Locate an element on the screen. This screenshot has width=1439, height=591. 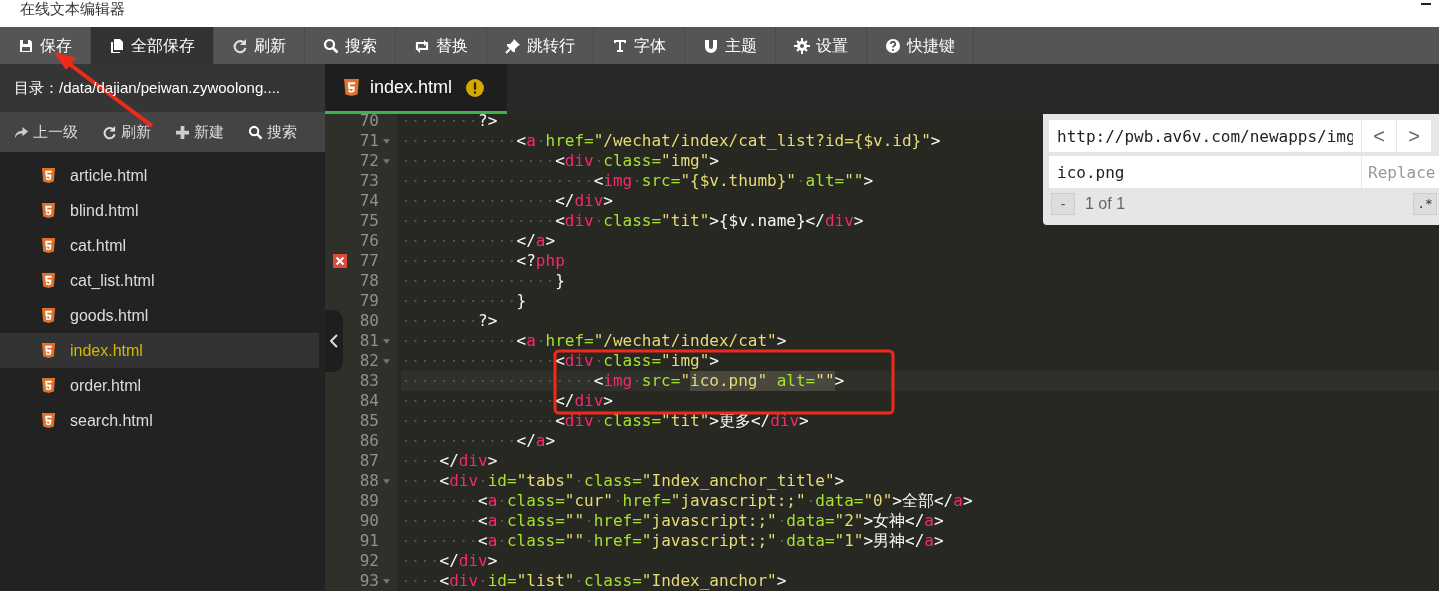
line-number: 92 is located at coordinates (369, 561).